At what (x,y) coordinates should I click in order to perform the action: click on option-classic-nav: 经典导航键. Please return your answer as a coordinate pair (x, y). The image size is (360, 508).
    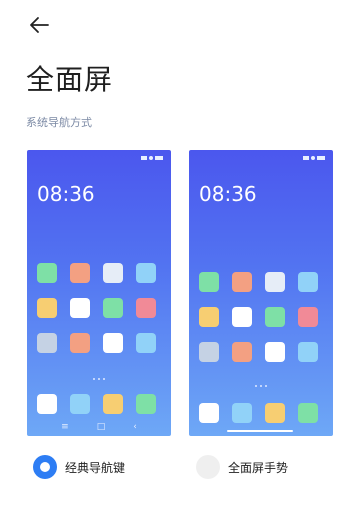
    Looking at the image, I should click on (79, 467).